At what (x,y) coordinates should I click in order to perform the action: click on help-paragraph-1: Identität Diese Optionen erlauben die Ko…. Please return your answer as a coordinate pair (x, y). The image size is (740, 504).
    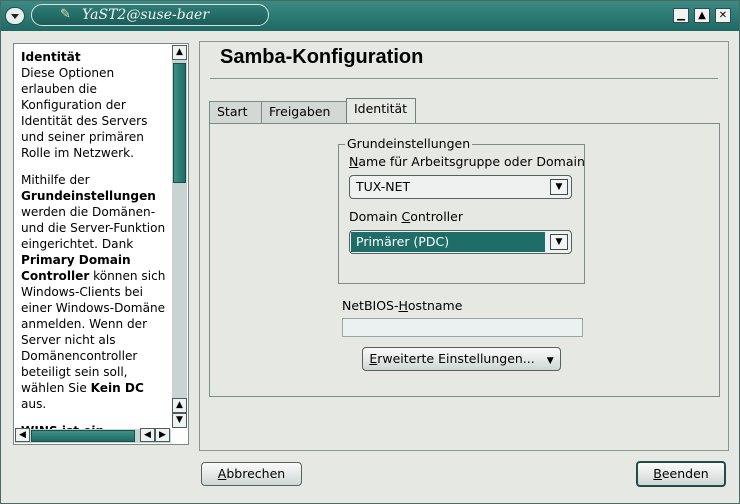
    Looking at the image, I should click on (96, 105).